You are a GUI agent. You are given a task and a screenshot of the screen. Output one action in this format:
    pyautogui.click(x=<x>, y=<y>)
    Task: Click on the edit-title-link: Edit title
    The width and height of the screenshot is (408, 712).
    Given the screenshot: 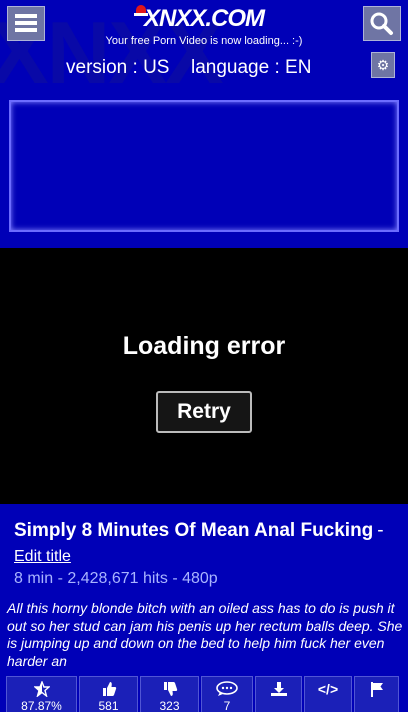 What is the action you would take?
    pyautogui.click(x=204, y=557)
    